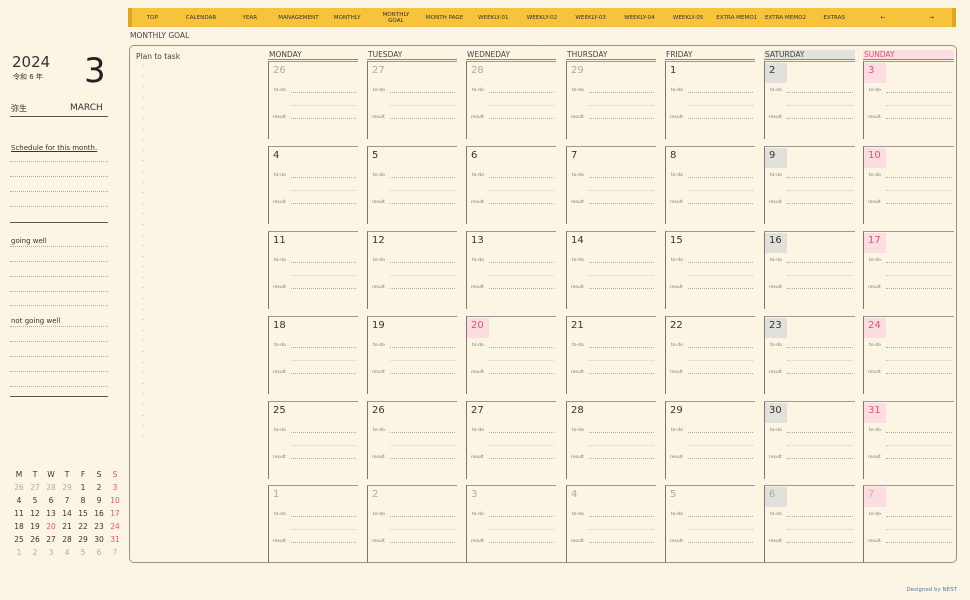 The image size is (970, 600). I want to click on mini-day: 19, so click(35, 526).